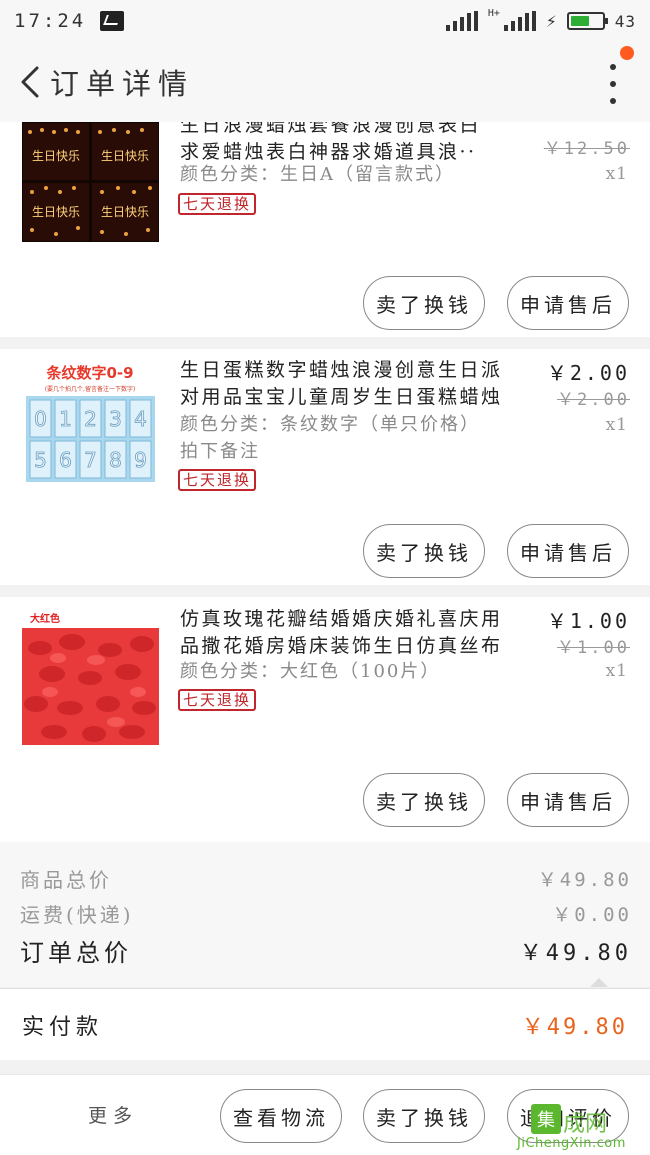 This screenshot has width=650, height=1155. What do you see at coordinates (220, 451) in the screenshot?
I see `product-note: 拍下备注` at bounding box center [220, 451].